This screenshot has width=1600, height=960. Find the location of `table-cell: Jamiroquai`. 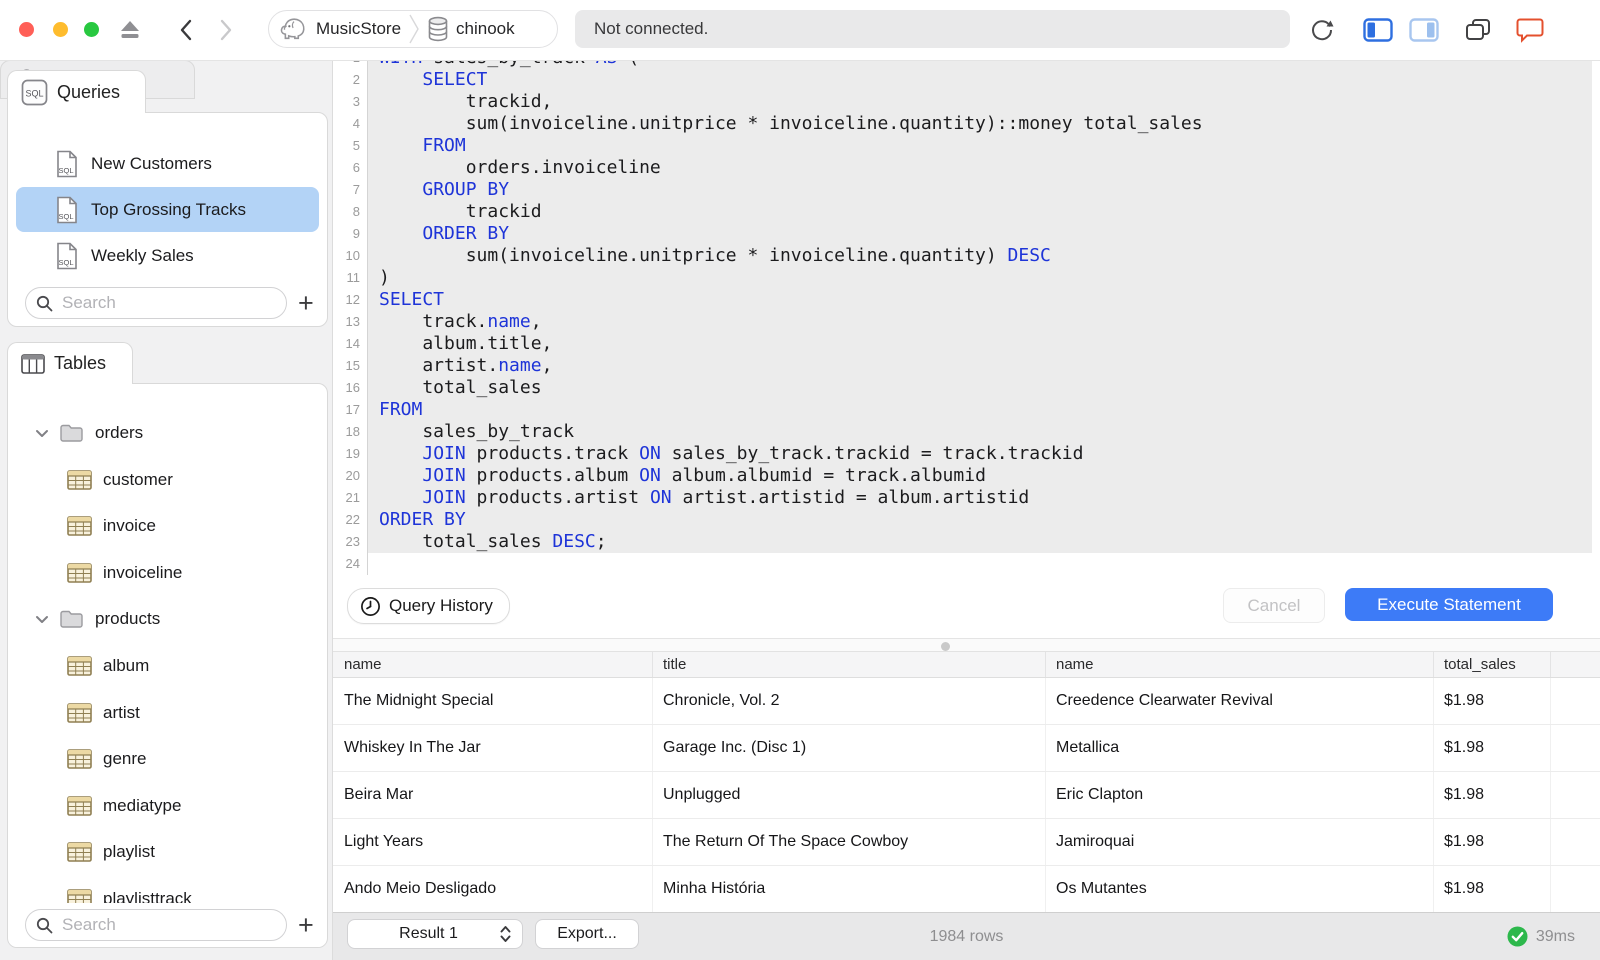

table-cell: Jamiroquai is located at coordinates (1239, 842).